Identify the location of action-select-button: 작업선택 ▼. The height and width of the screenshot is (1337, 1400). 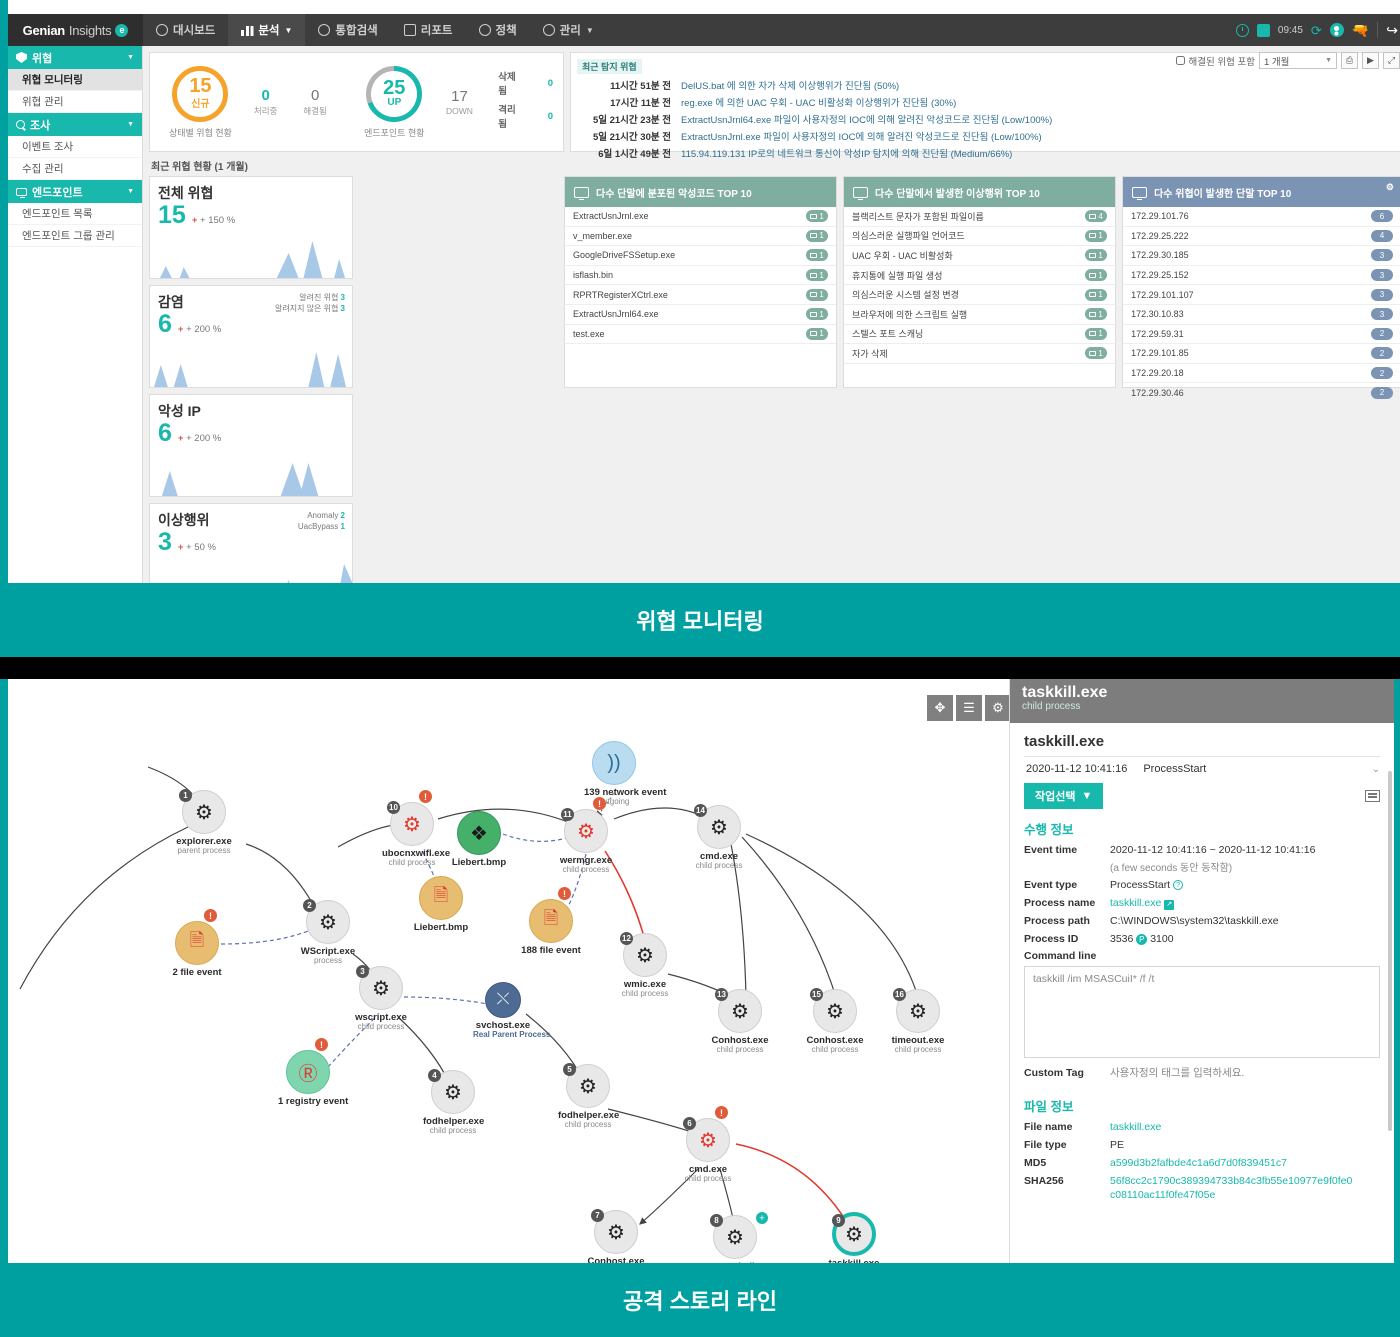
(1064, 796).